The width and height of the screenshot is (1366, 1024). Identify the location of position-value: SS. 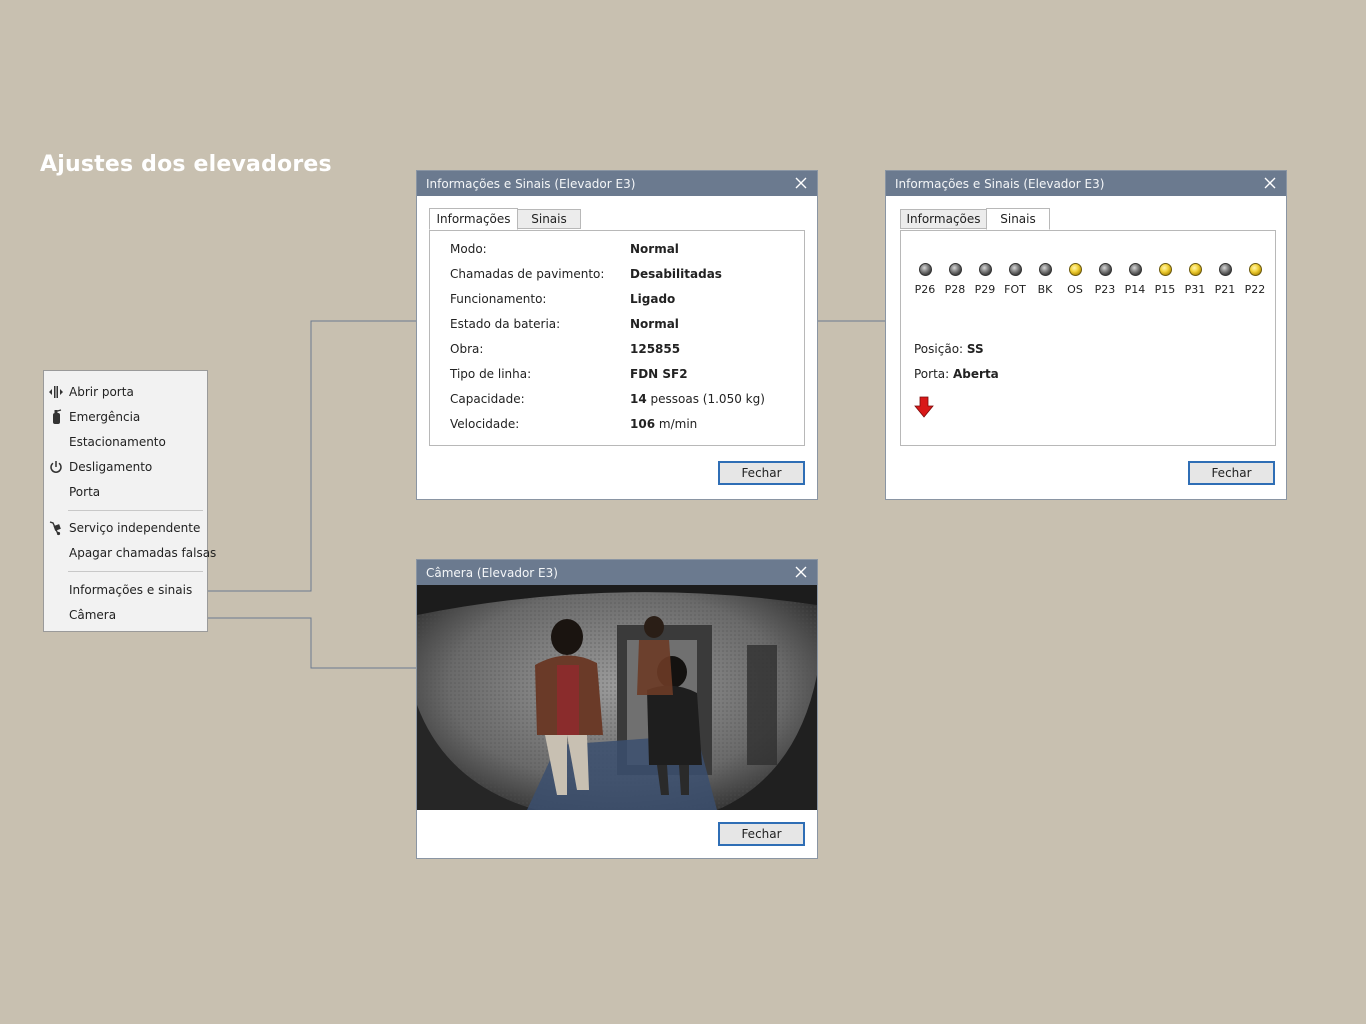
(975, 349).